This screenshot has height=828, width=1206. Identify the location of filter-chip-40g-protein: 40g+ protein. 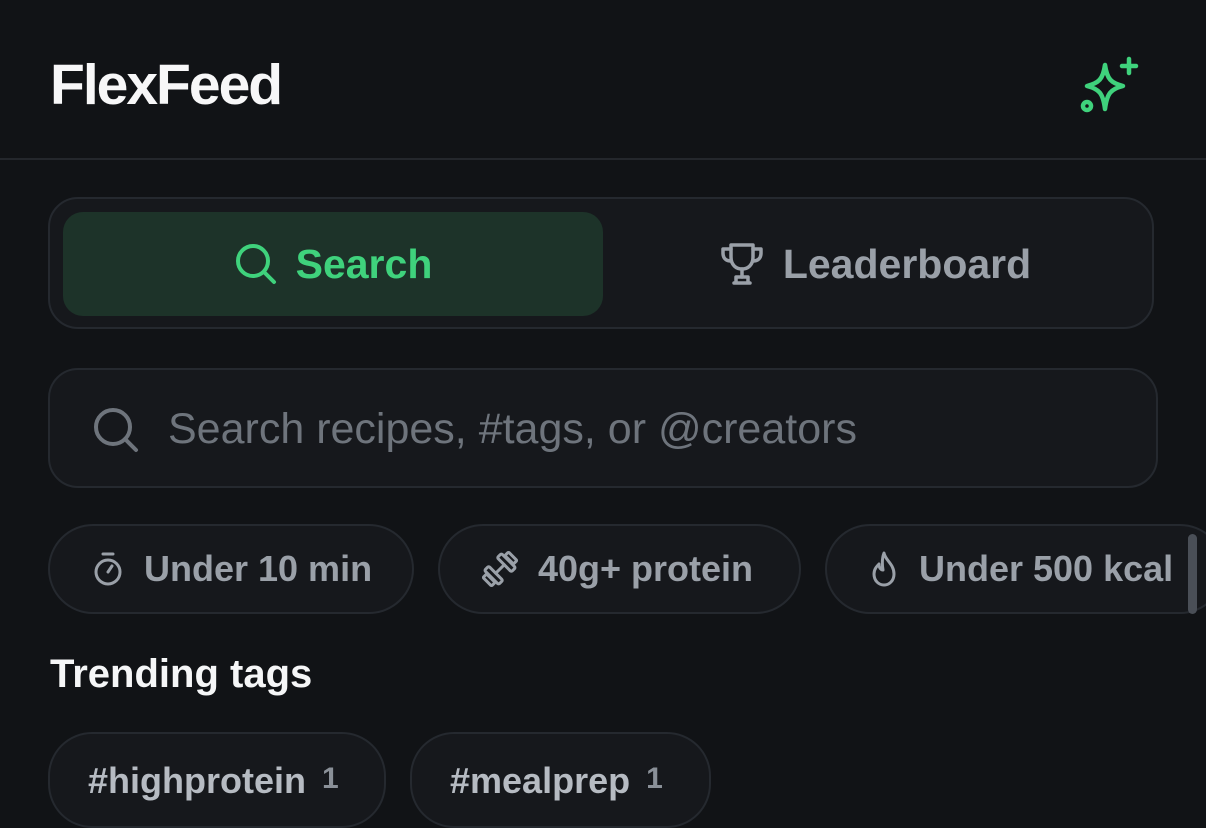
(619, 569).